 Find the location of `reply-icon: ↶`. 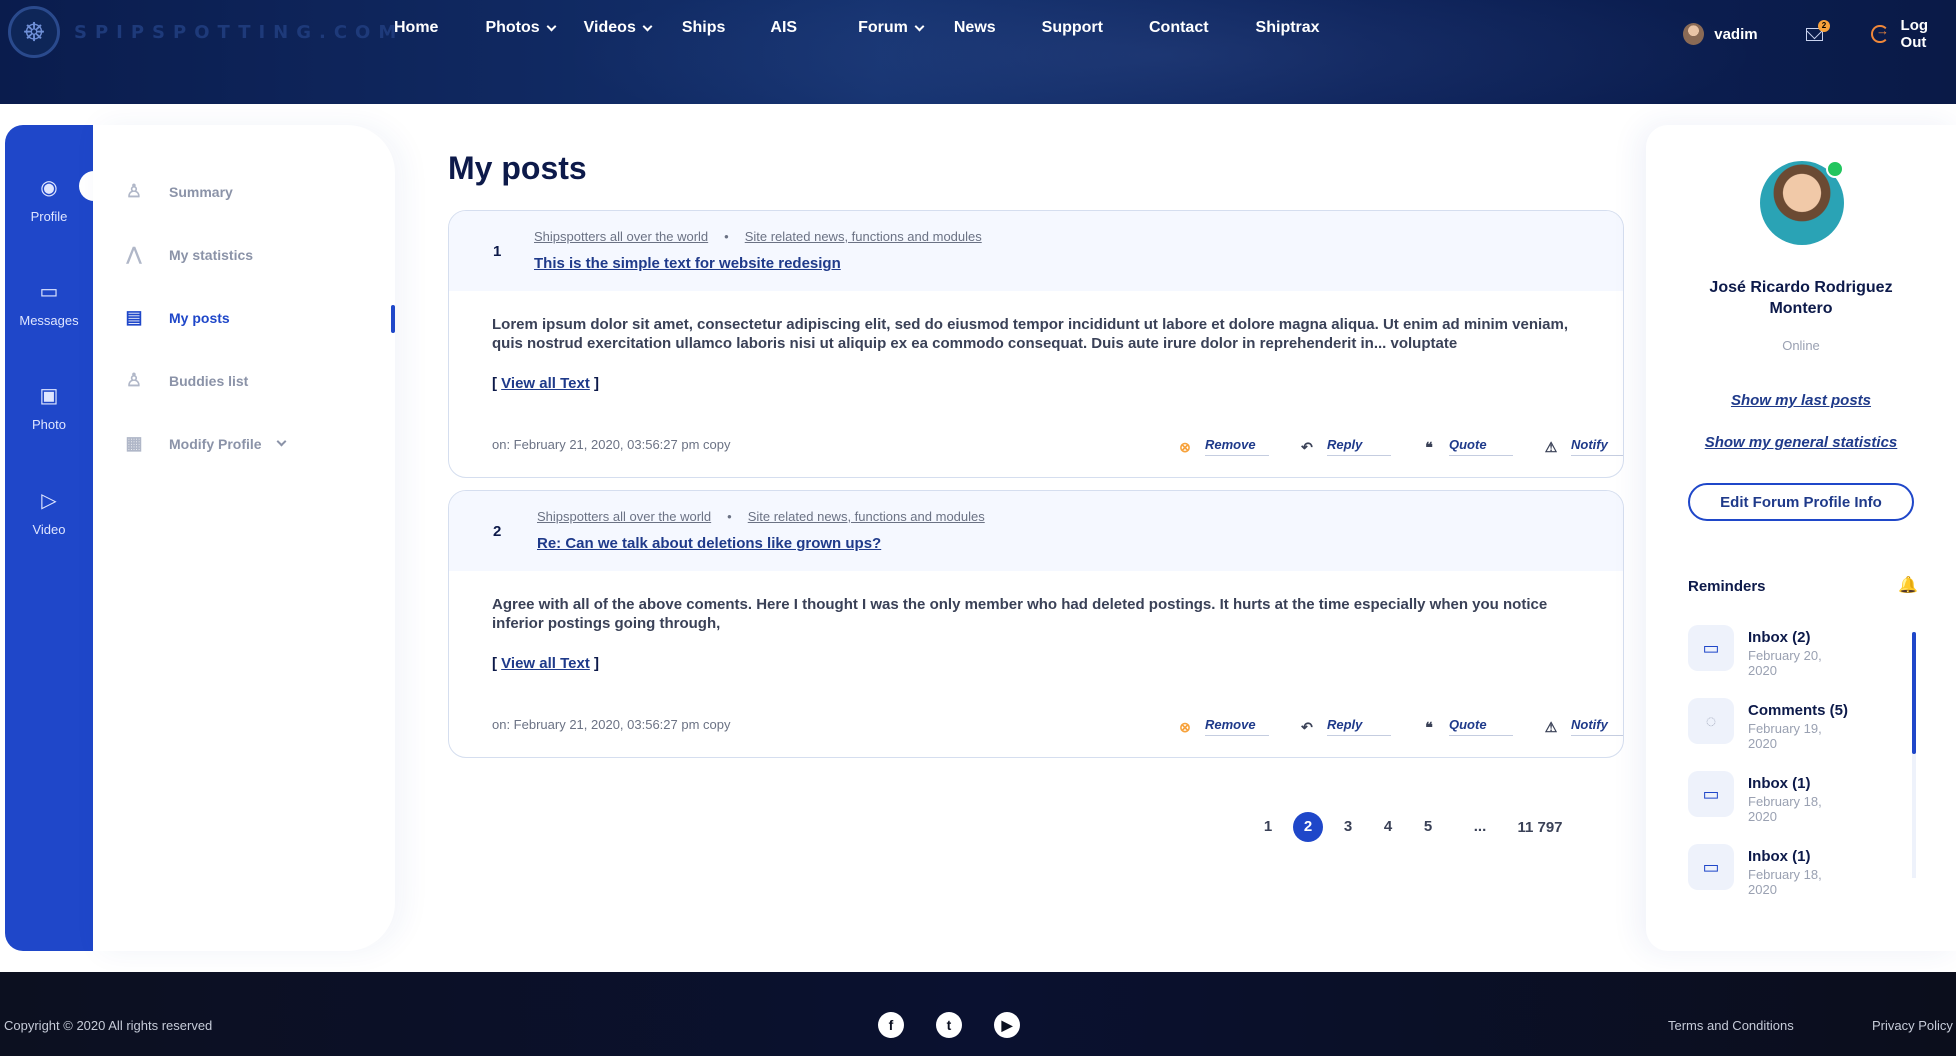

reply-icon: ↶ is located at coordinates (1307, 726).